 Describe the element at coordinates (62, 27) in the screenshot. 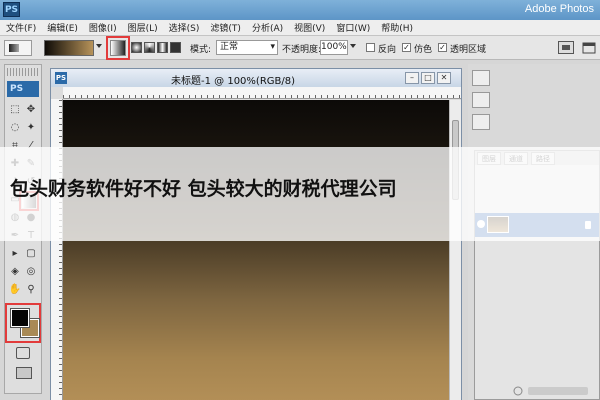

I see `menu-edit: 编辑(E)` at that location.